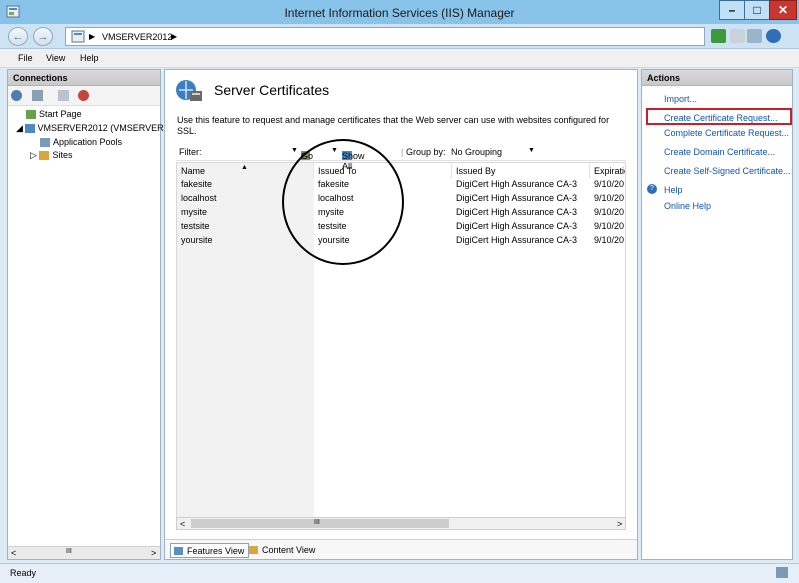  I want to click on maximize-icon: □, so click(757, 10).